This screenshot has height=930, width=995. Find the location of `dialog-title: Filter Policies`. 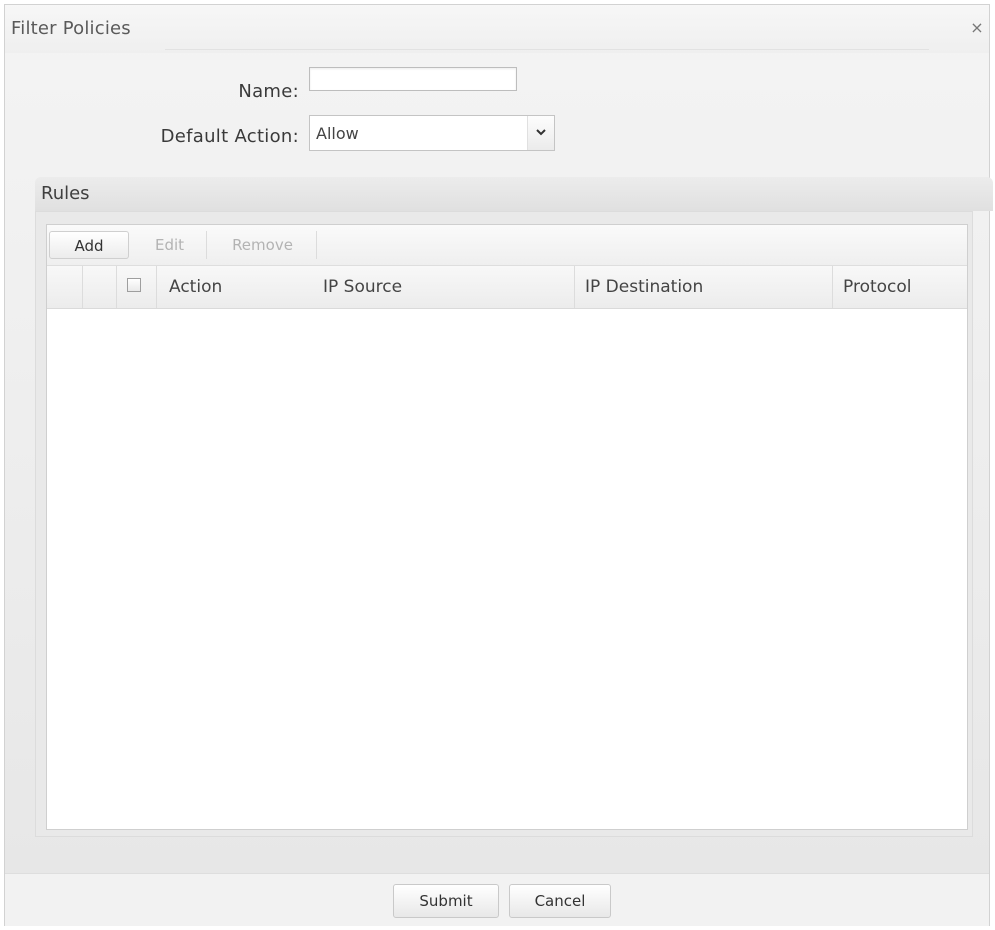

dialog-title: Filter Policies is located at coordinates (71, 28).